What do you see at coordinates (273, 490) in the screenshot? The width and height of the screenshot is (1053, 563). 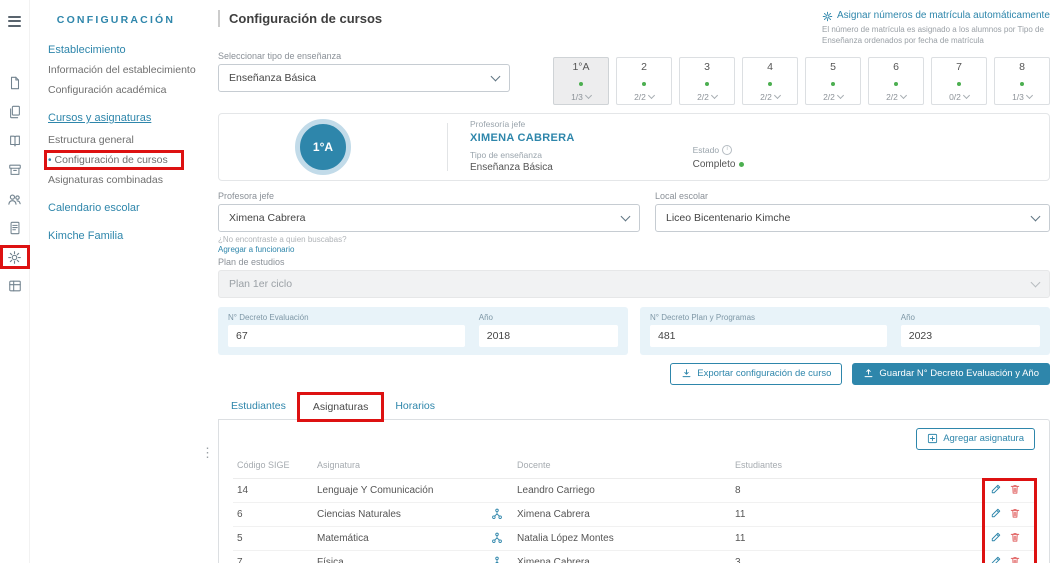 I see `cell-codigo: 14` at bounding box center [273, 490].